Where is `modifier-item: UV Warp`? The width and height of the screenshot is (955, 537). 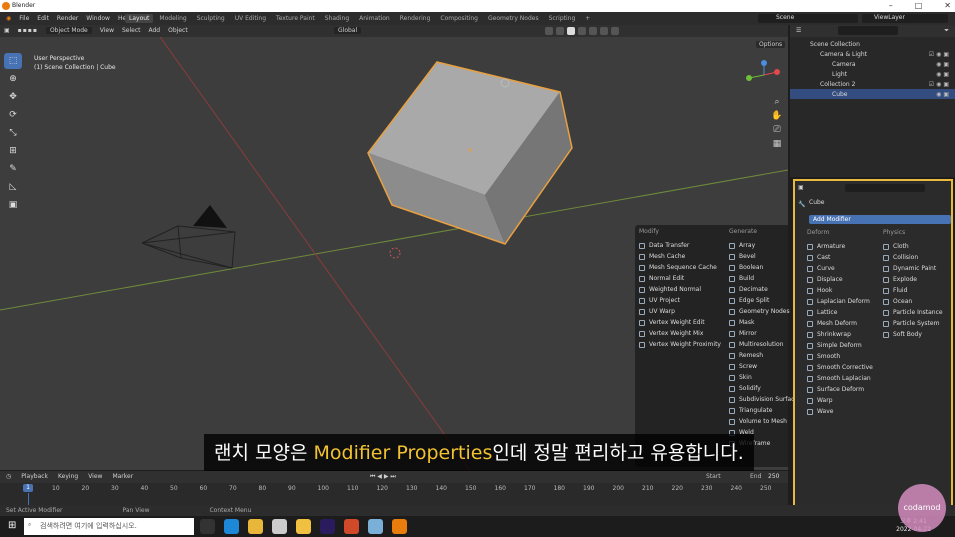 modifier-item: UV Warp is located at coordinates (680, 311).